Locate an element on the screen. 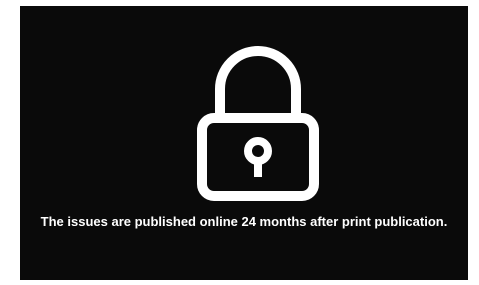 This screenshot has width=479, height=285. lock-icon is located at coordinates (258, 123).